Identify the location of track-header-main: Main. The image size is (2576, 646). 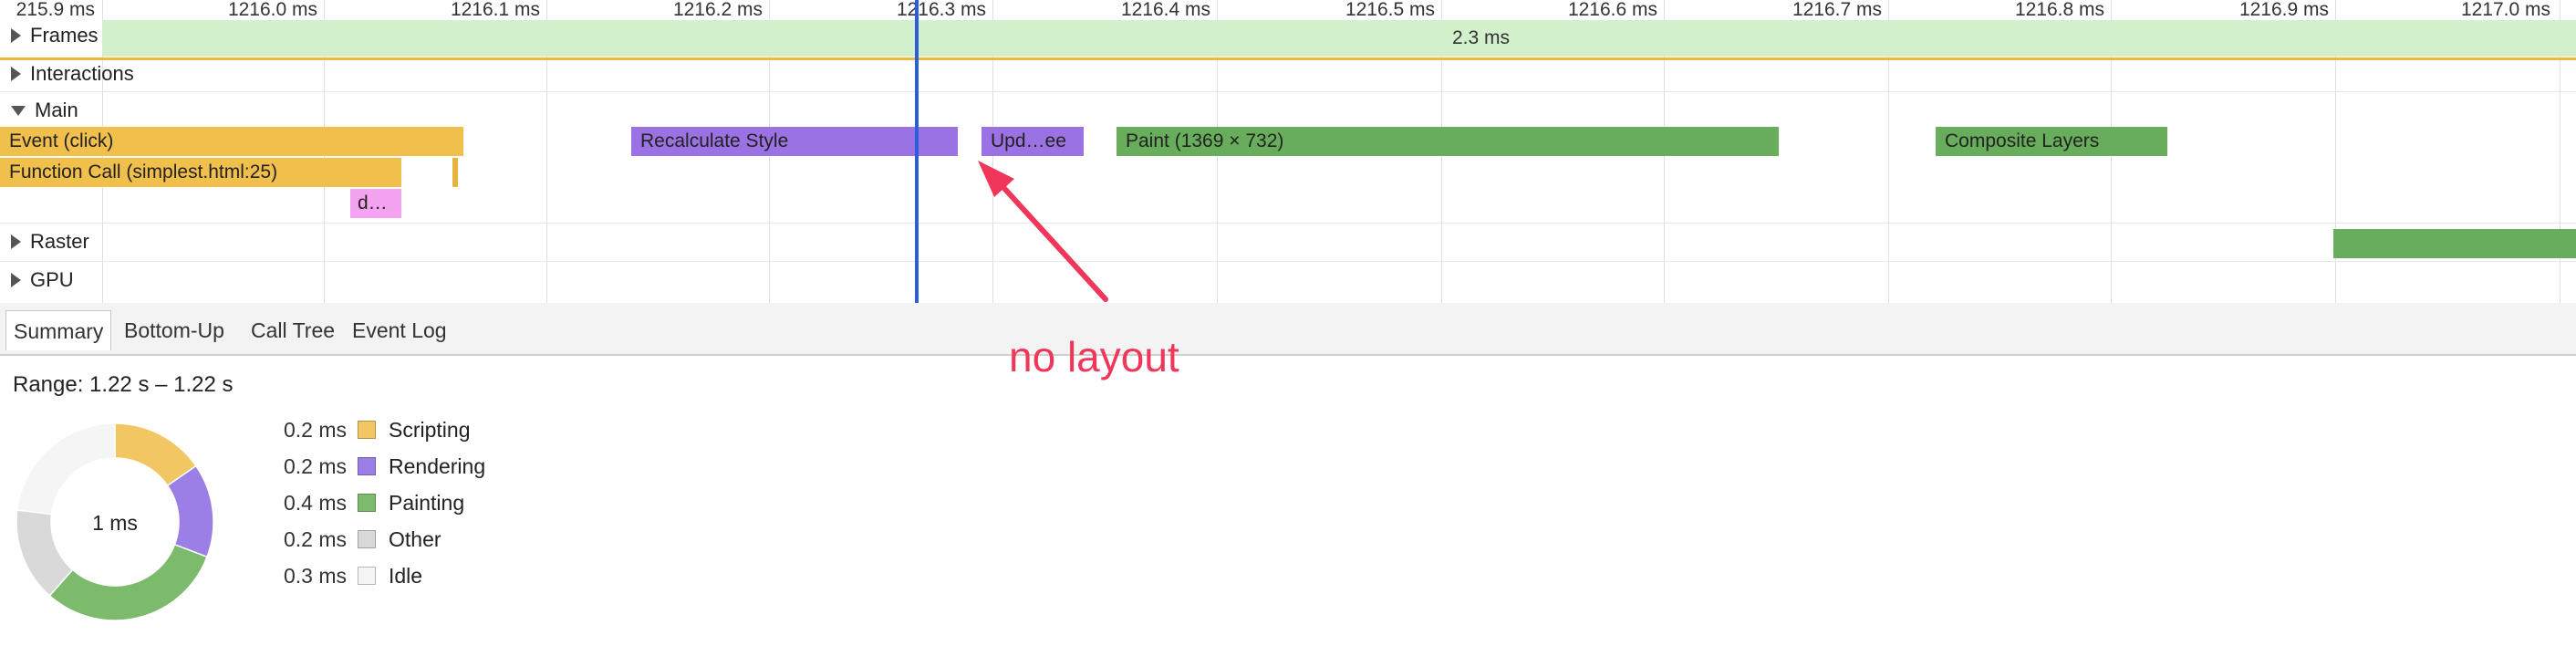
(39, 110).